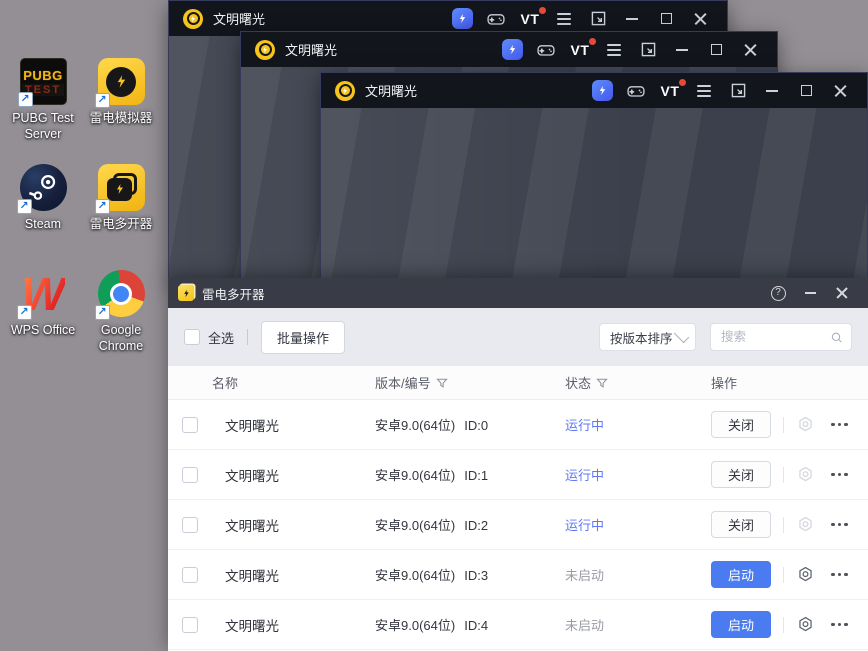 The height and width of the screenshot is (651, 868). Describe the element at coordinates (432, 475) in the screenshot. I see `instance-version: 安卓9.0(64位) ID:1` at that location.